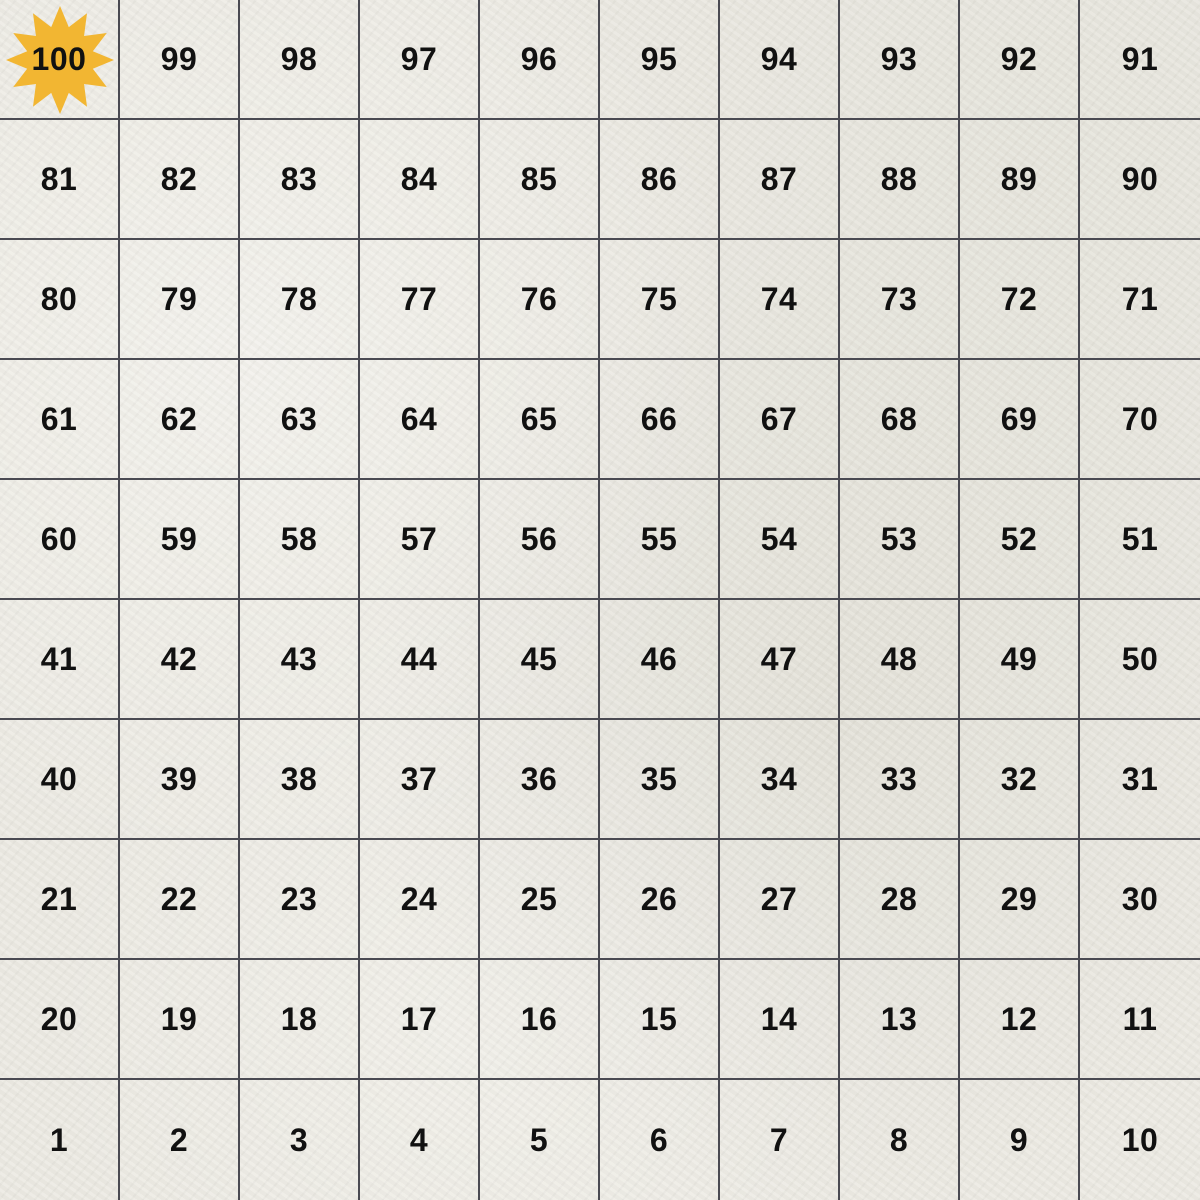 The height and width of the screenshot is (1200, 1200). Describe the element at coordinates (1019, 178) in the screenshot. I see `square-number: 89` at that location.